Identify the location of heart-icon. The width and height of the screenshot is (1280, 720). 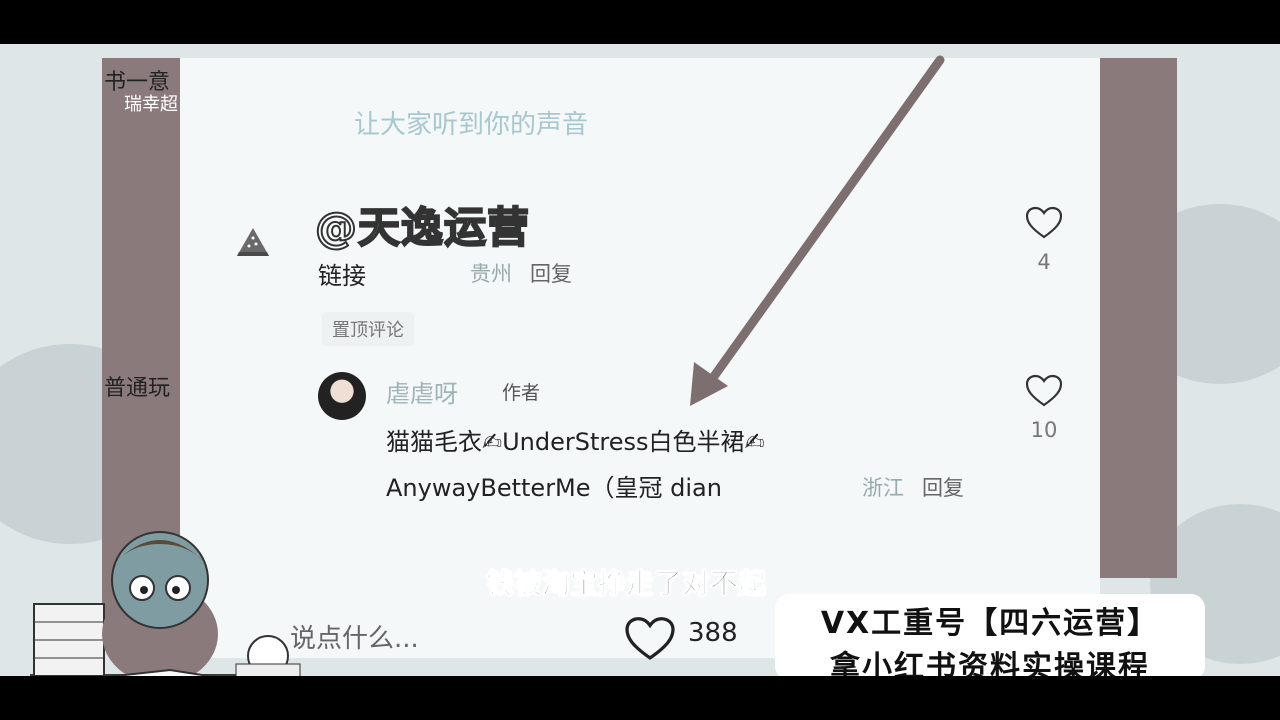
(650, 639).